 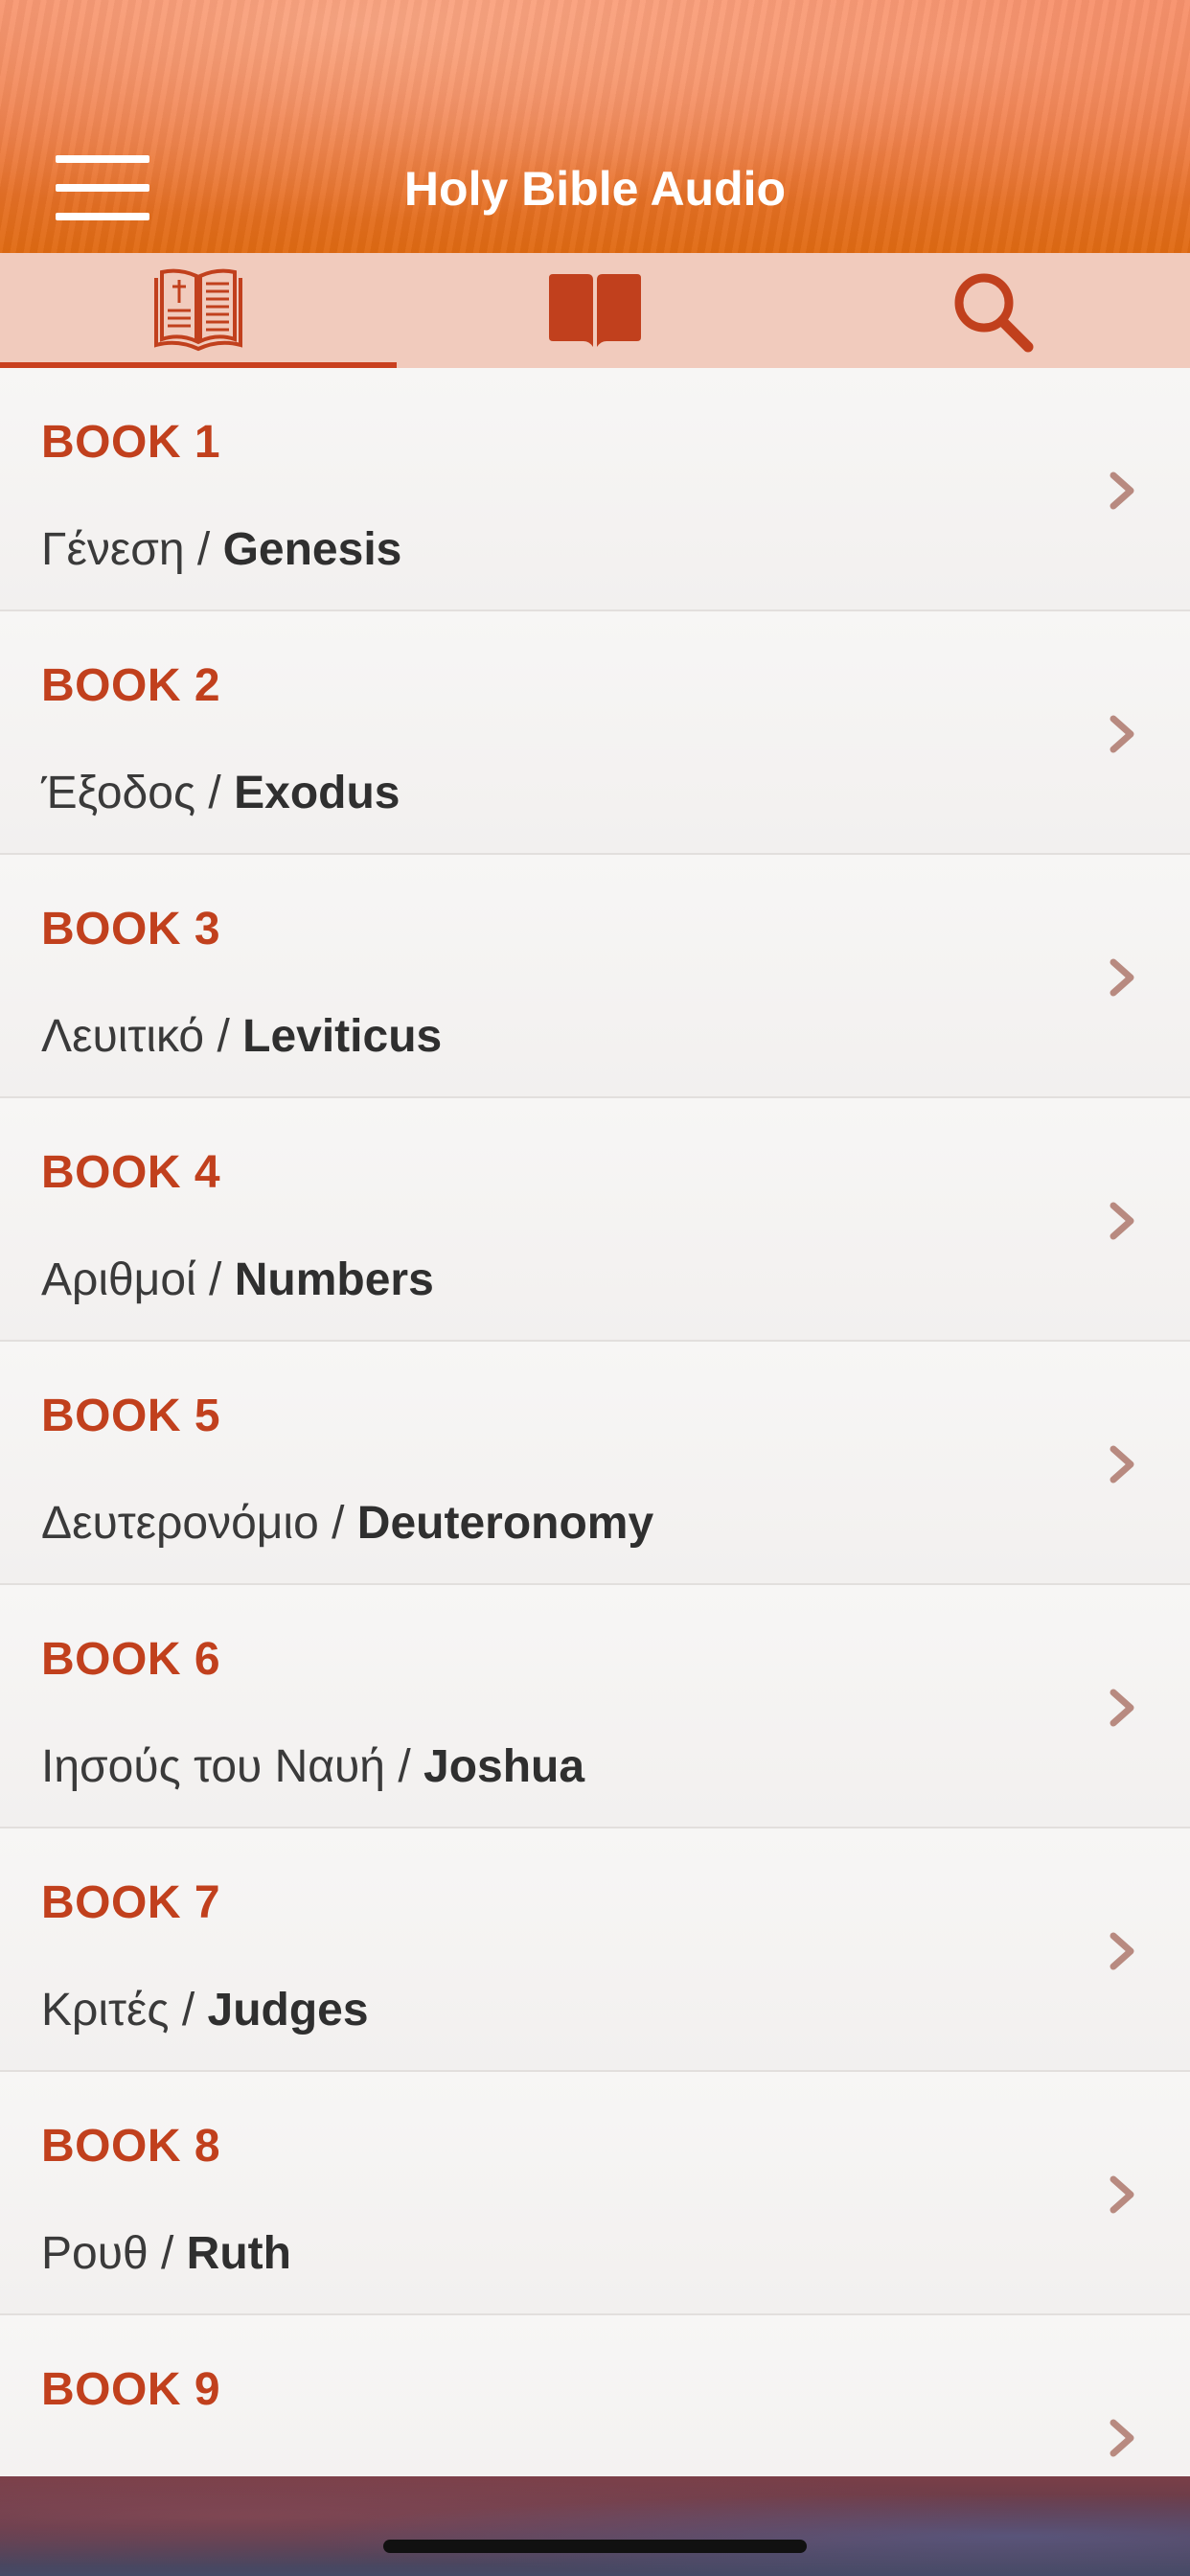 I want to click on book-name: Γένεση / Genesis, so click(x=222, y=549).